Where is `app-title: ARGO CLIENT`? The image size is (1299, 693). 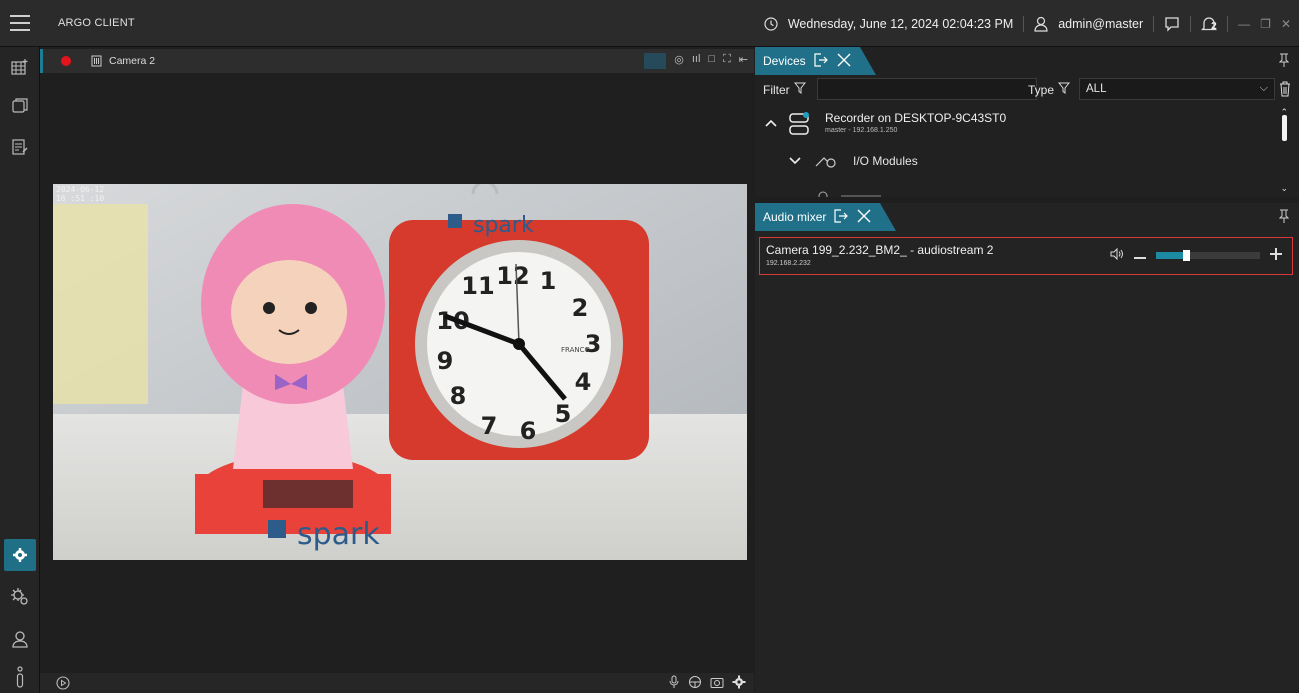
app-title: ARGO CLIENT is located at coordinates (96, 23).